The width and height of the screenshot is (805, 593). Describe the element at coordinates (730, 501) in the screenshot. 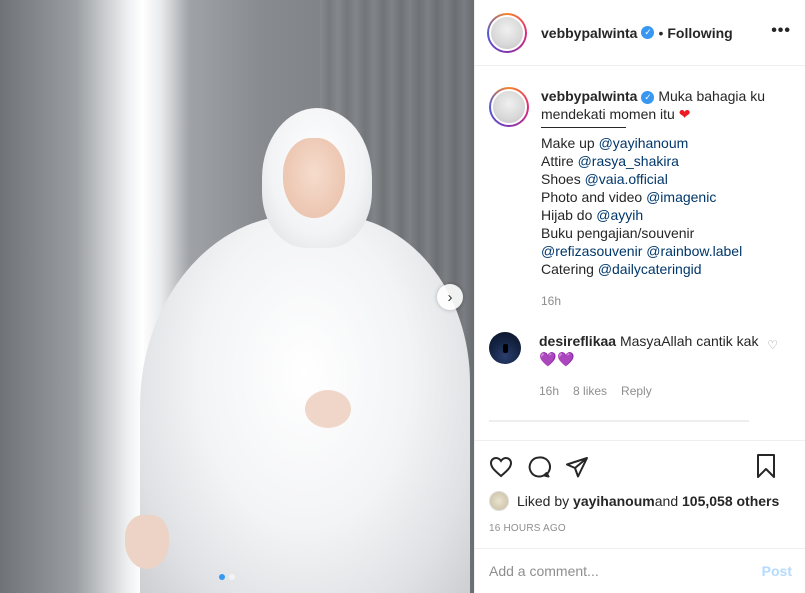

I see `likes-count: 105,058 others` at that location.